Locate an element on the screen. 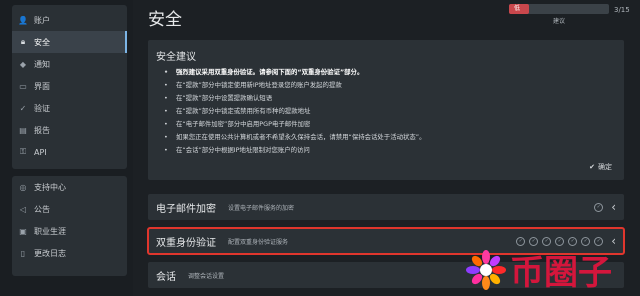  chevron-left-icon: ‹ is located at coordinates (613, 207).